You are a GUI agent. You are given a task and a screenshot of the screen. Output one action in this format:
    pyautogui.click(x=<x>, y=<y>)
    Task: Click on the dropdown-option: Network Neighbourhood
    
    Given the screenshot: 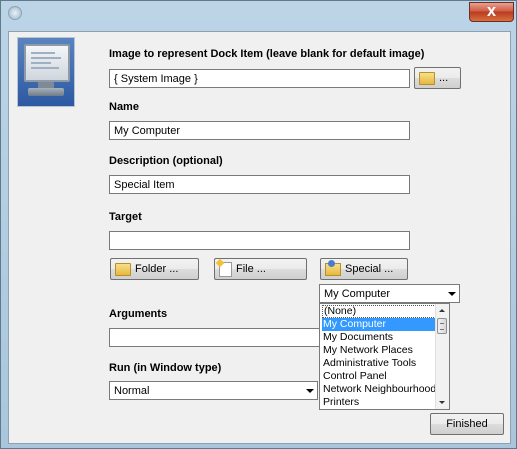 What is the action you would take?
    pyautogui.click(x=380, y=389)
    